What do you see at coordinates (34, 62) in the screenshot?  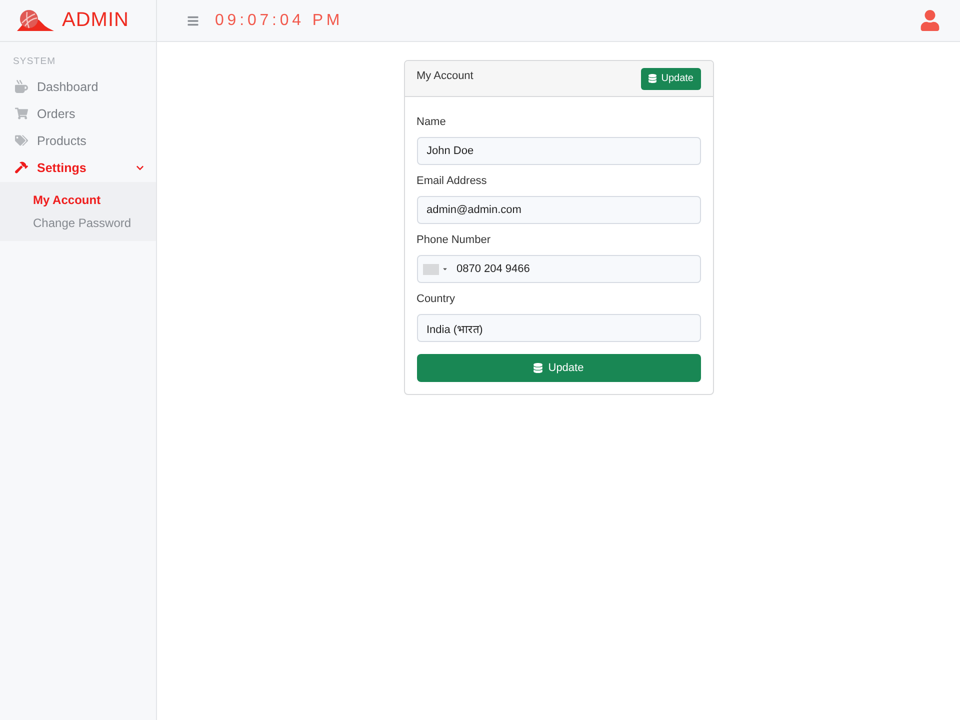 I see `section-heading: SYSTEM` at bounding box center [34, 62].